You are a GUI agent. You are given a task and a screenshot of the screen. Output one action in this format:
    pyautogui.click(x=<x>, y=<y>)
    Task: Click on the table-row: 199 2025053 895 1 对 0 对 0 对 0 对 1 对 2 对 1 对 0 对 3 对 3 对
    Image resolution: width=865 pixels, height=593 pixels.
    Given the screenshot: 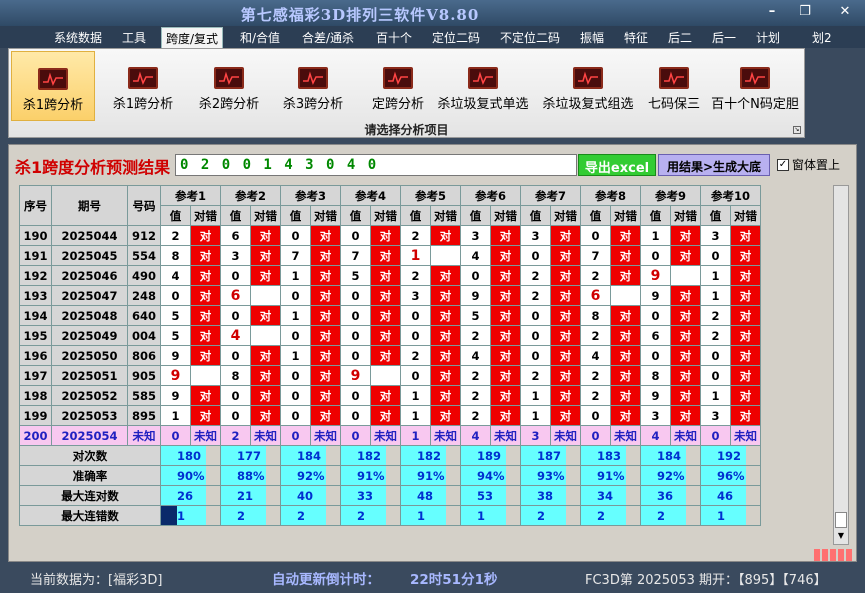 What is the action you would take?
    pyautogui.click(x=390, y=415)
    